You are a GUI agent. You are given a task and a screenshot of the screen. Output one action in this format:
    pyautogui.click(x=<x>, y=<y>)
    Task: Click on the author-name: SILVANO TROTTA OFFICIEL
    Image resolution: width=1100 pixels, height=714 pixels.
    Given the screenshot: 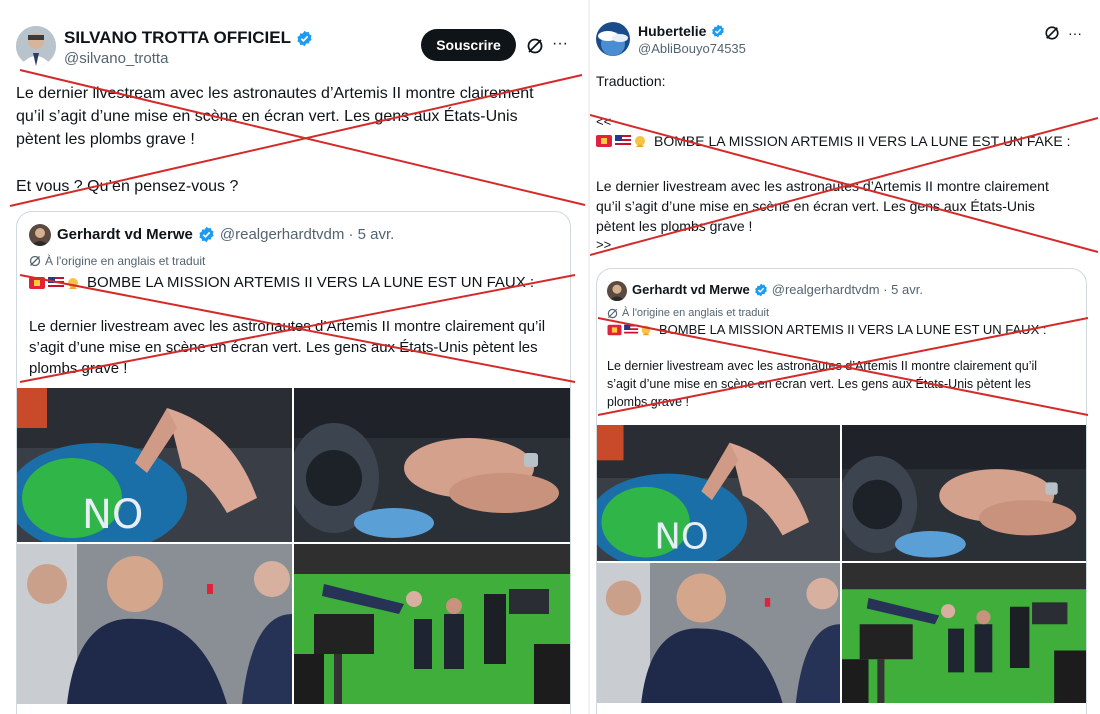 What is the action you would take?
    pyautogui.click(x=177, y=38)
    